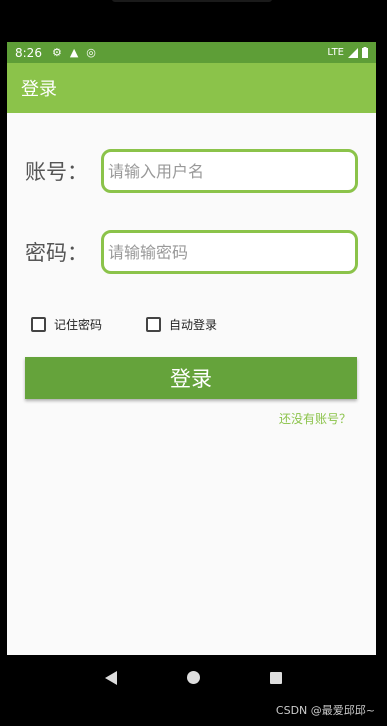  What do you see at coordinates (365, 52) in the screenshot?
I see `battery-icon` at bounding box center [365, 52].